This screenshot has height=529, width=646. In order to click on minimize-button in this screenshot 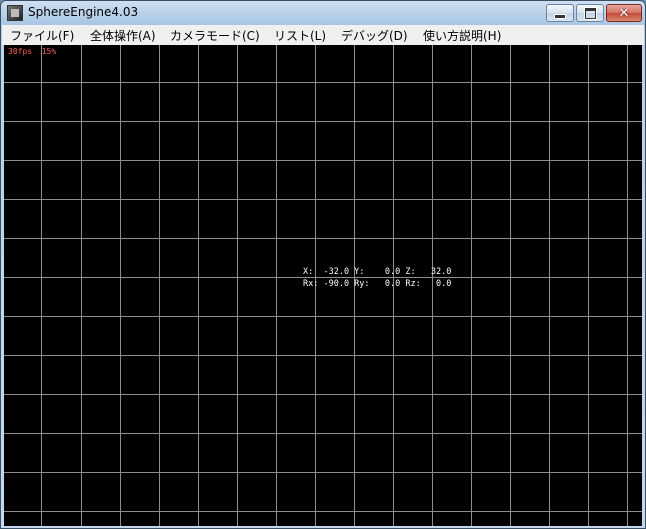, I will do `click(560, 13)`.